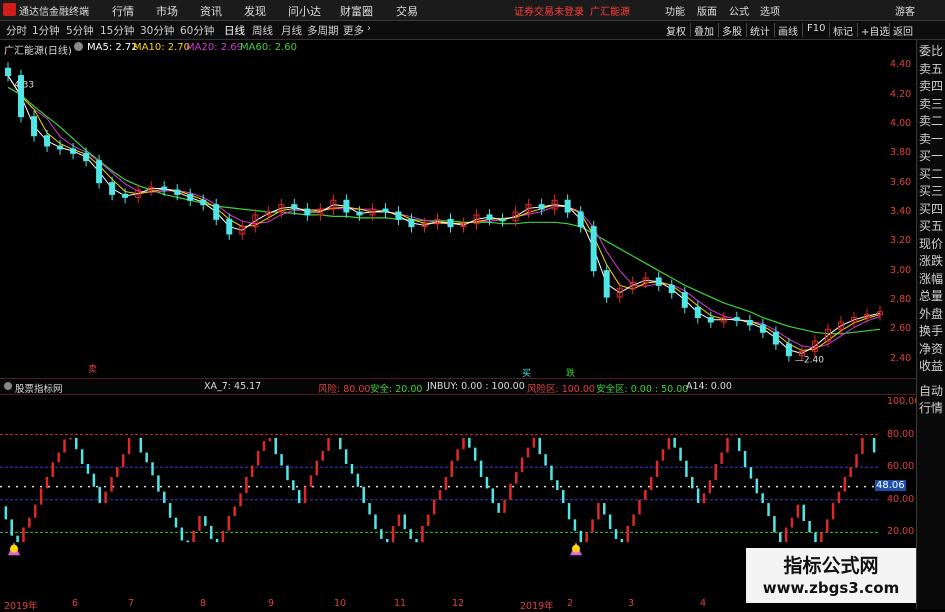 The image size is (945, 612). Describe the element at coordinates (234, 30) in the screenshot. I see `tf-daily: 日线` at that location.